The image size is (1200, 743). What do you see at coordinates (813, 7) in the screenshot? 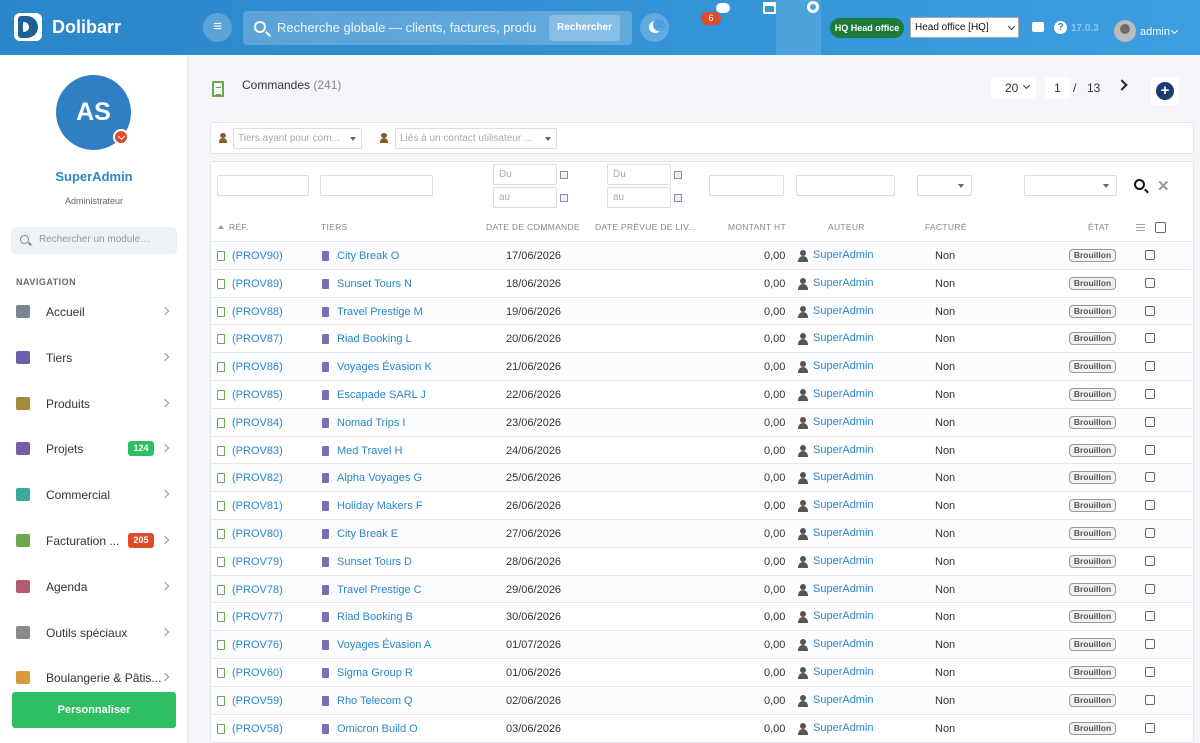
I see `gear-icon` at bounding box center [813, 7].